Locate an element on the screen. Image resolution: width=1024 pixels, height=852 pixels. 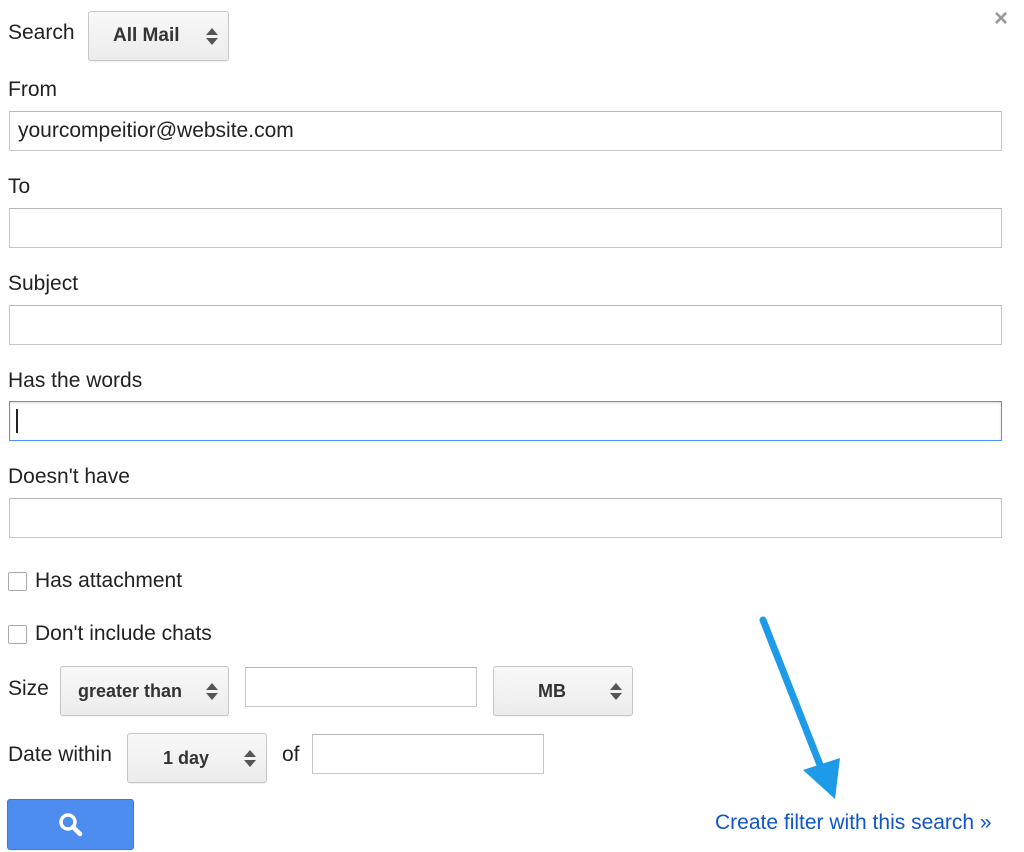
search-icon is located at coordinates (70, 824).